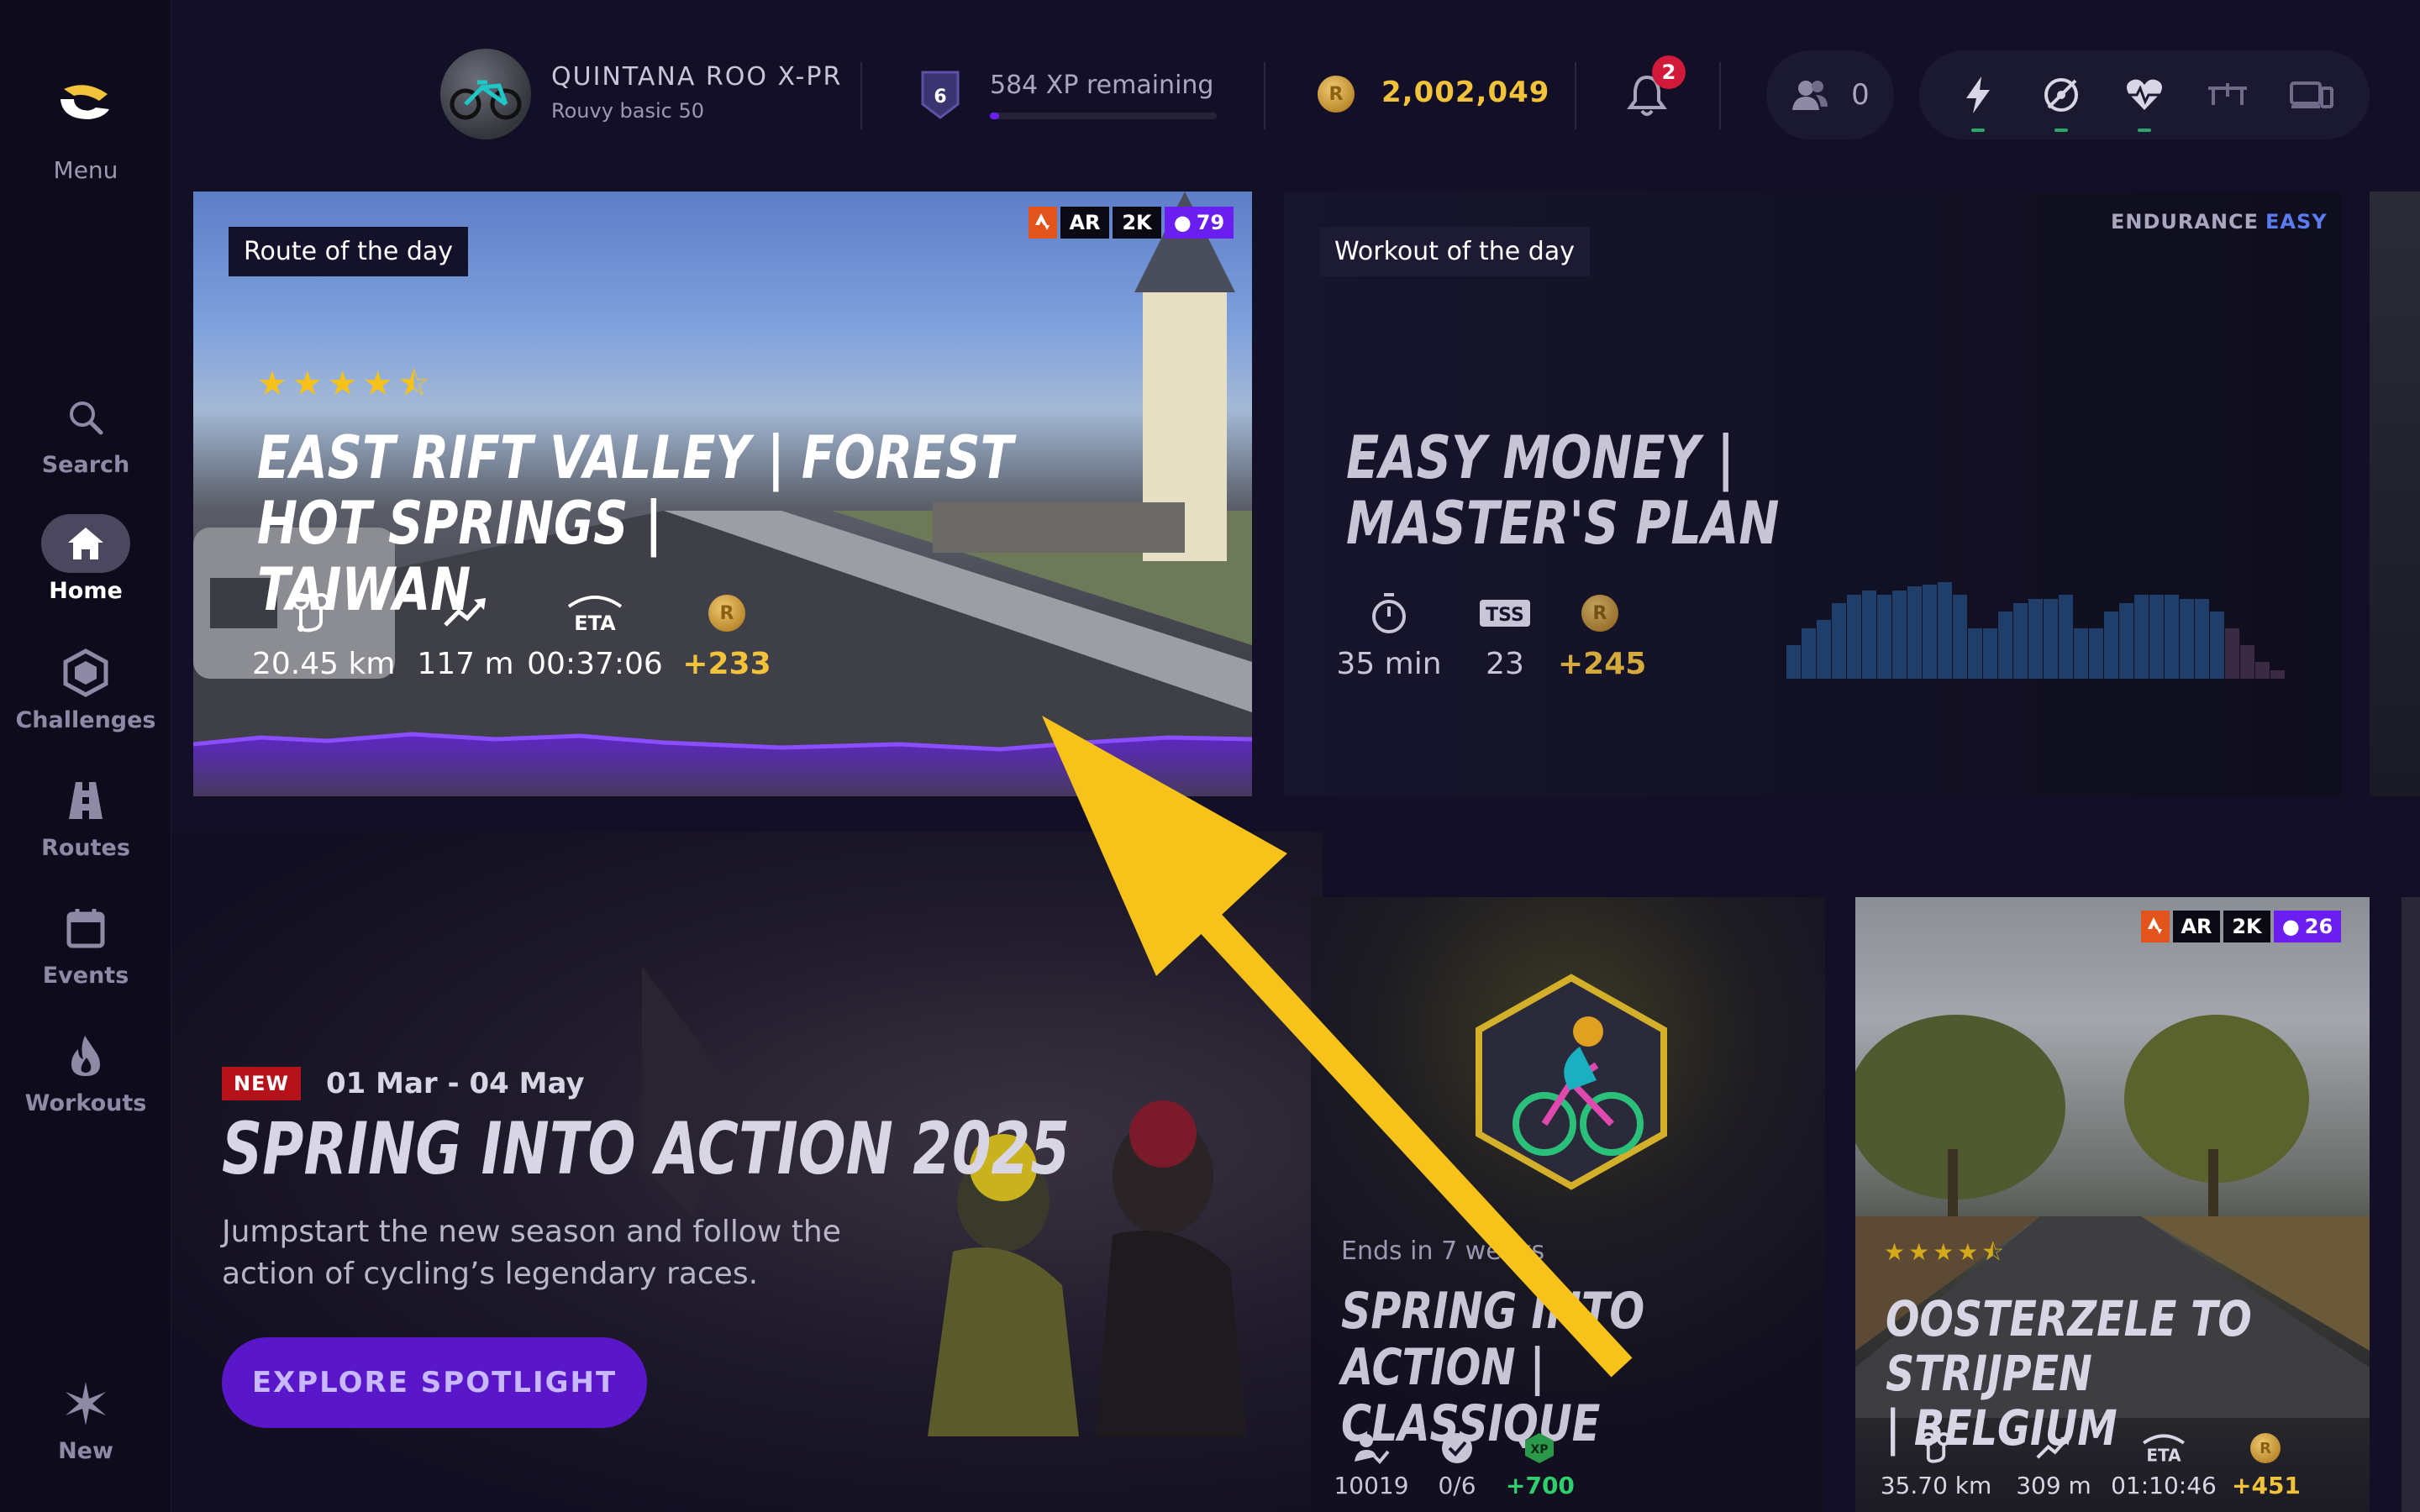  What do you see at coordinates (1945, 1252) in the screenshot?
I see `rating-stars: ★★★★⯪` at bounding box center [1945, 1252].